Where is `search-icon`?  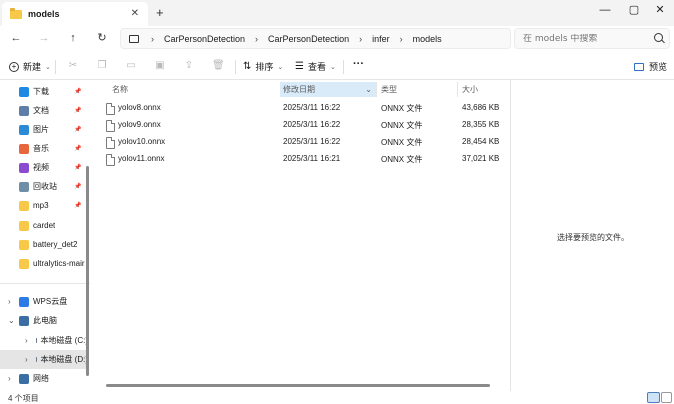
search-icon is located at coordinates (658, 37).